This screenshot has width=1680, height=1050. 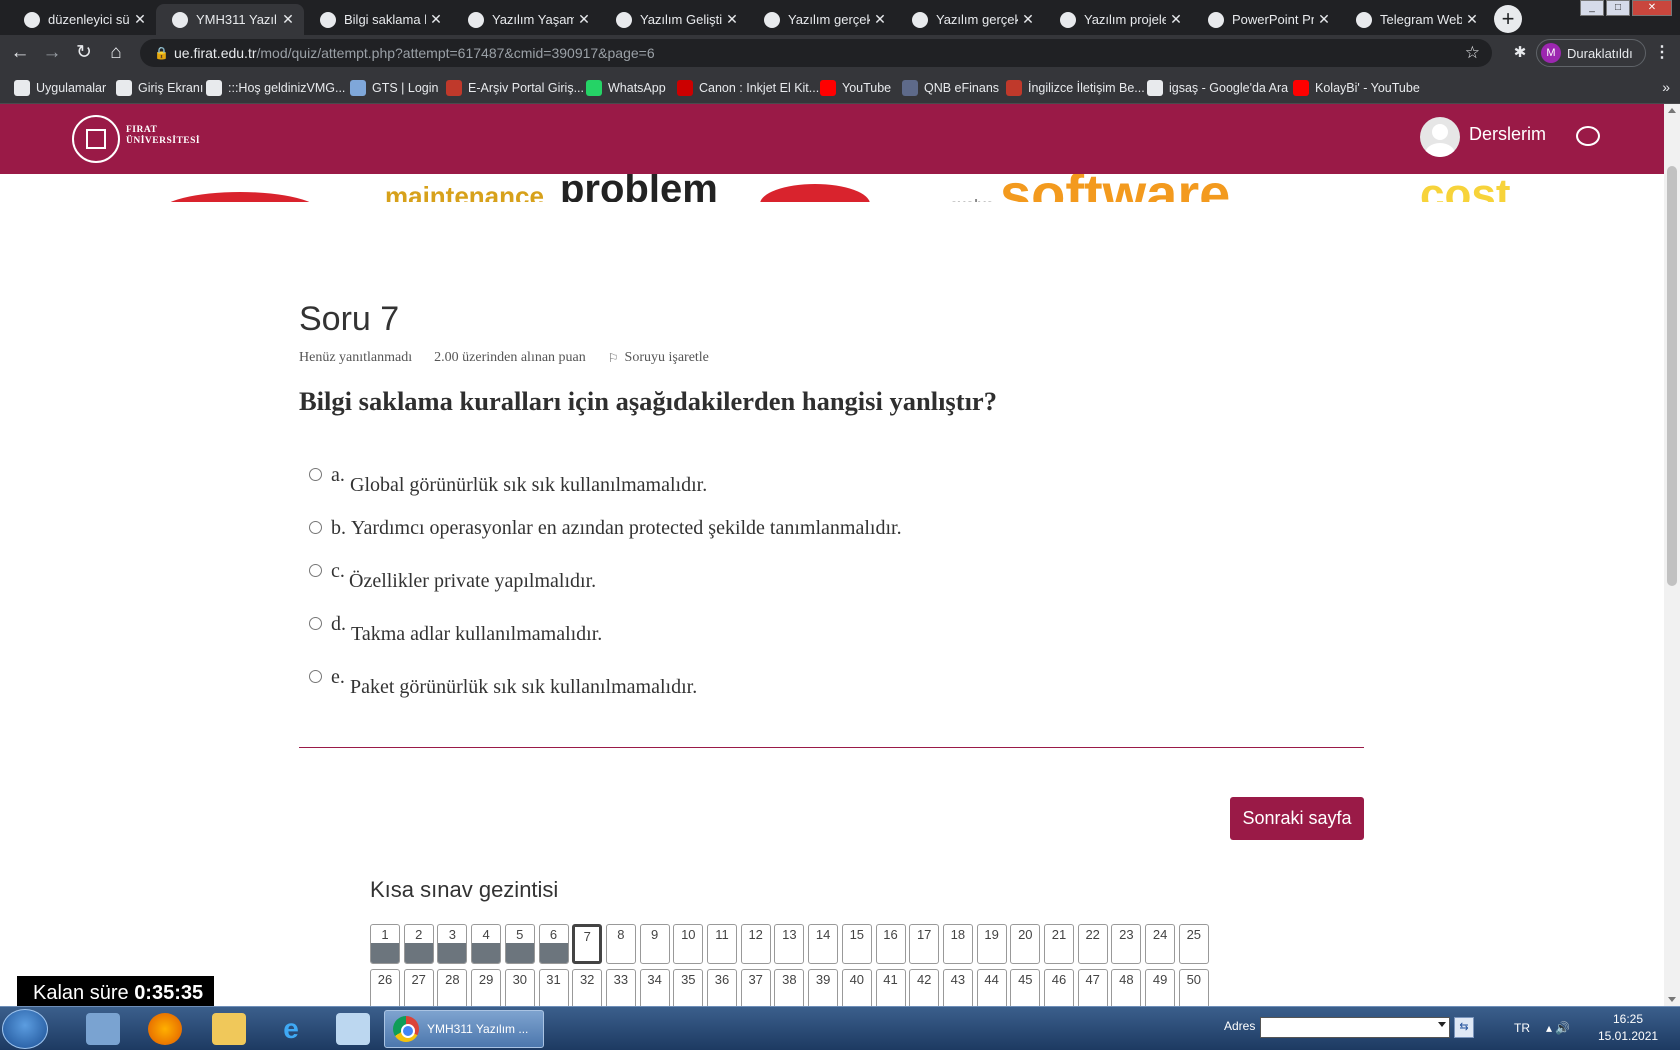 What do you see at coordinates (855, 87) in the screenshot?
I see `bookmark-item: YouTube` at bounding box center [855, 87].